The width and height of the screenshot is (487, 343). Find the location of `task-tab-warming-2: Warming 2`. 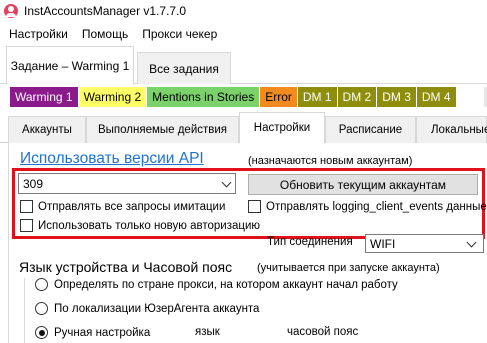

task-tab-warming-2: Warming 2 is located at coordinates (113, 97).